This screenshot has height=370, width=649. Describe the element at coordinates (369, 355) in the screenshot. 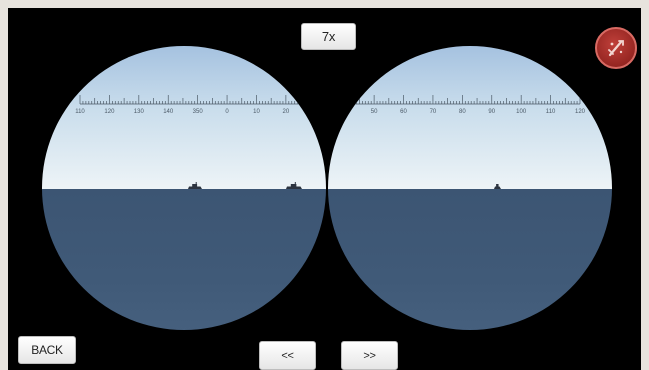

I see `next-target-button: >>` at that location.